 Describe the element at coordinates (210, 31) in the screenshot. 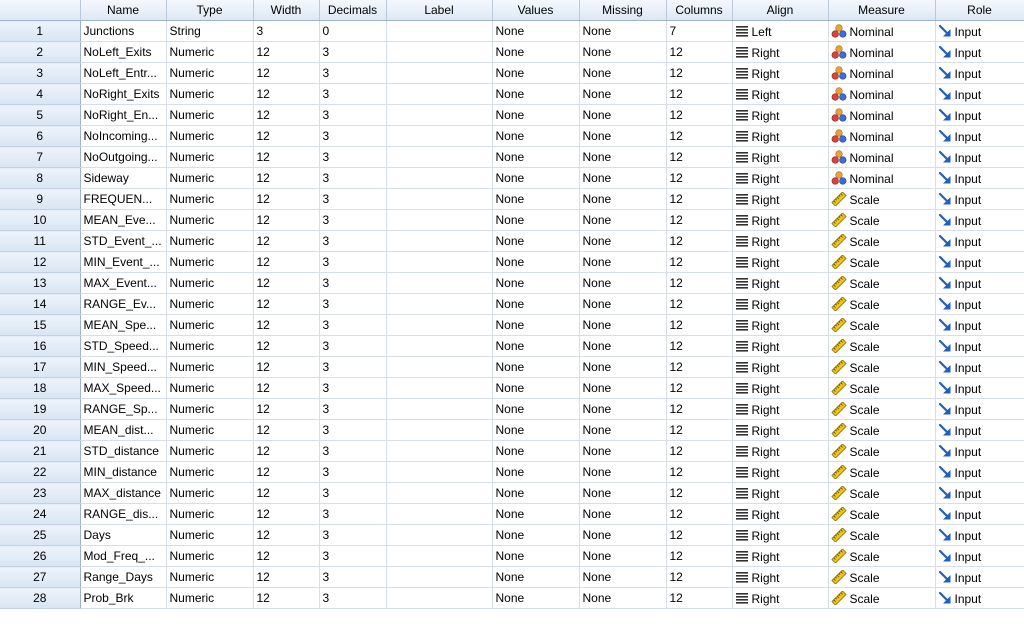

I see `cell-type: String` at that location.